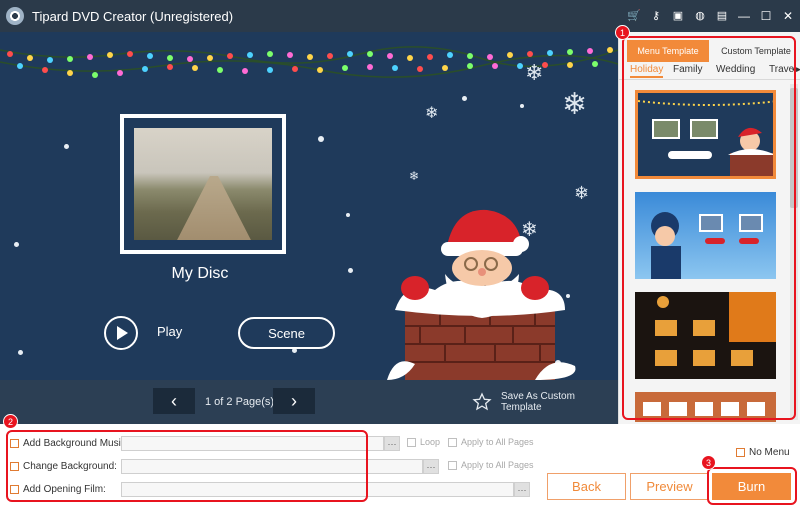  I want to click on save-as-custom-template-button: Save As Custom Template, so click(545, 402).